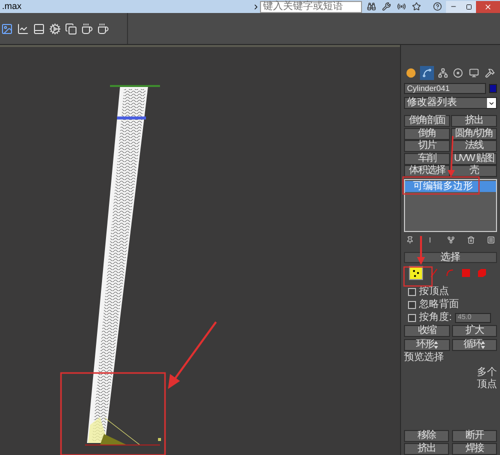 This screenshot has width=500, height=455. What do you see at coordinates (386, 6) in the screenshot?
I see `wrench-icon` at bounding box center [386, 6].